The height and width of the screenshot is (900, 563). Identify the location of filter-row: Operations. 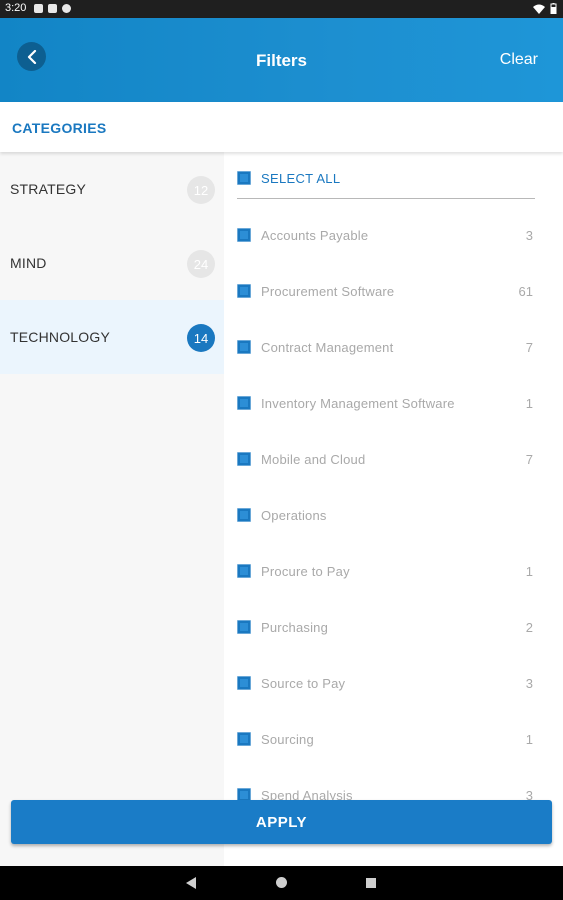
(393, 516).